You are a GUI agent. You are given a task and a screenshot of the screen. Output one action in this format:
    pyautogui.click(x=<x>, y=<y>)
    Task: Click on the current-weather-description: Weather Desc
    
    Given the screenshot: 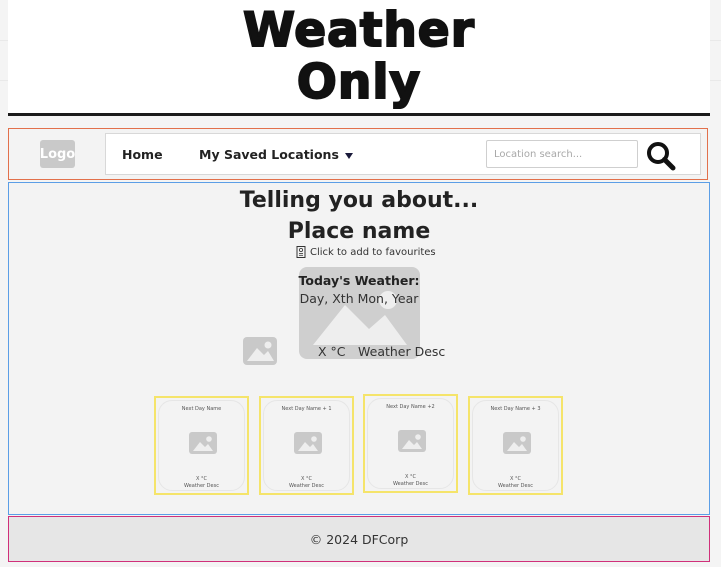 What is the action you would take?
    pyautogui.click(x=402, y=351)
    